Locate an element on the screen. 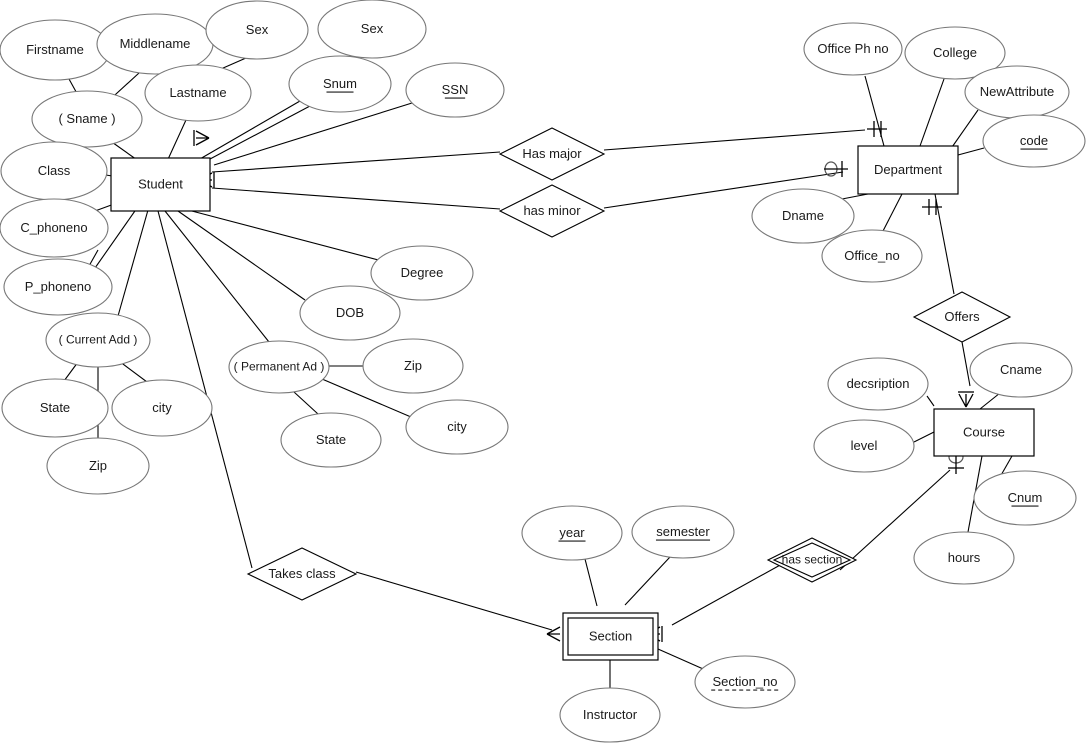  attribute-label: Office_no is located at coordinates (871, 255).